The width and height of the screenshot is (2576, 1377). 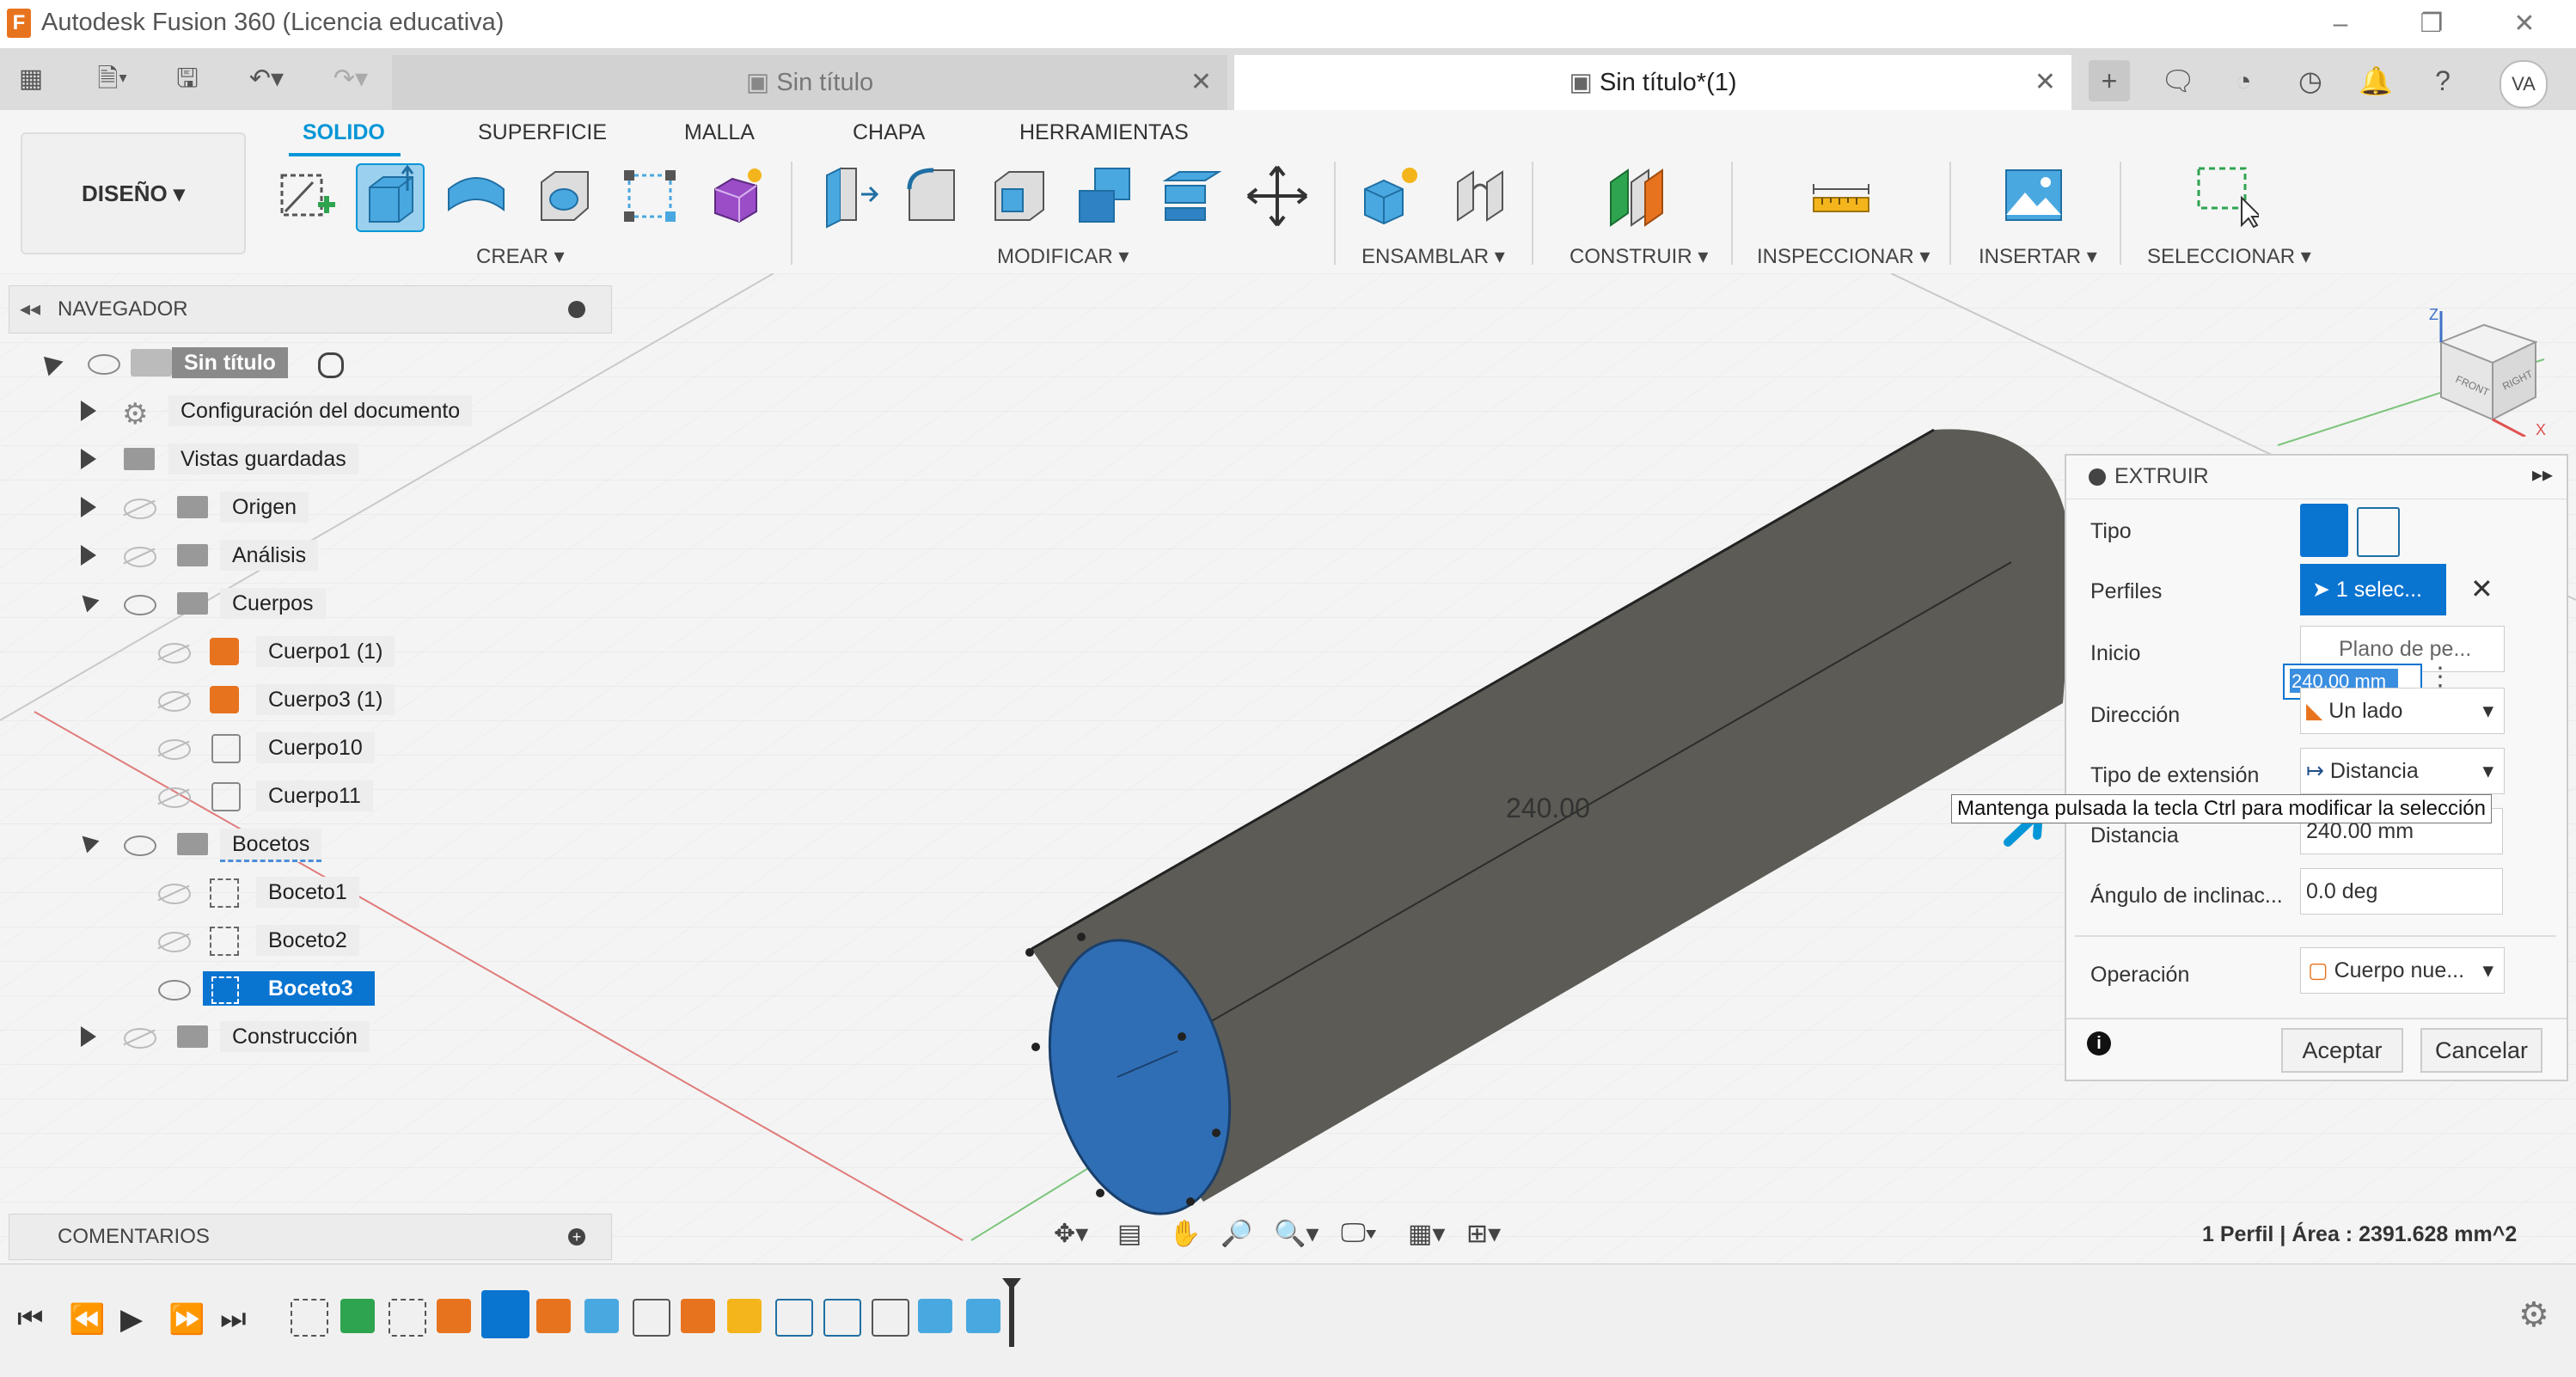 What do you see at coordinates (133, 193) in the screenshot?
I see `workspace-switcher: DISEÑO ▾` at bounding box center [133, 193].